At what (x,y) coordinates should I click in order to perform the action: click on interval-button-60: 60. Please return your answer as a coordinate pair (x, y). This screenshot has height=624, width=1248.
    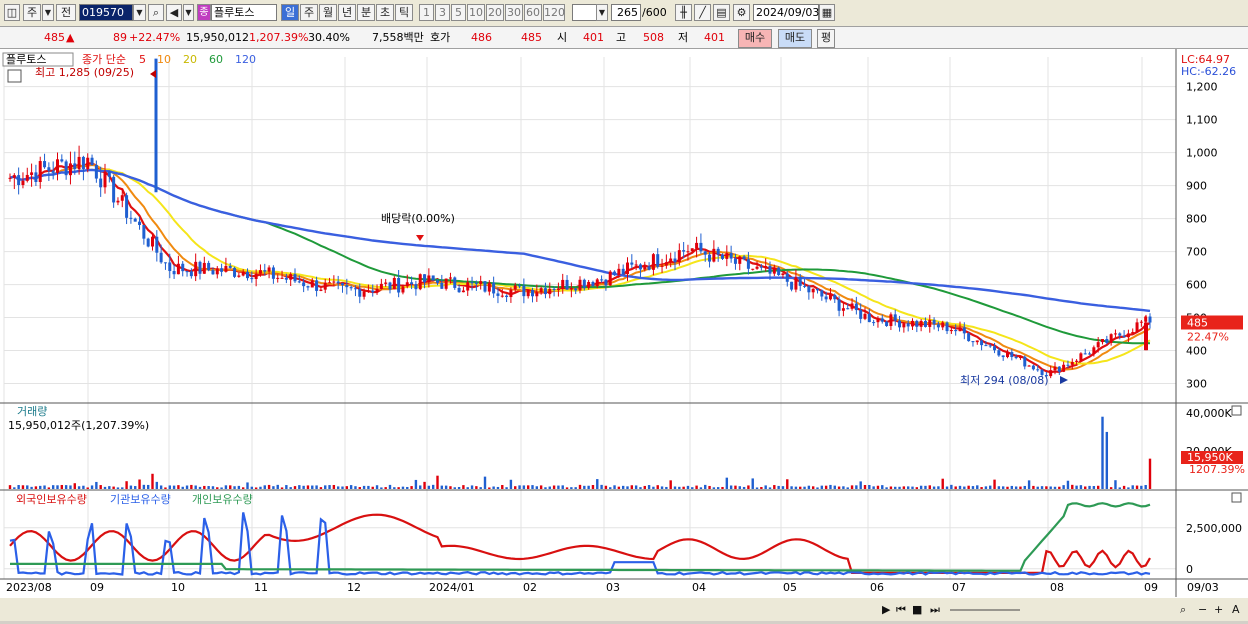
    Looking at the image, I should click on (533, 12).